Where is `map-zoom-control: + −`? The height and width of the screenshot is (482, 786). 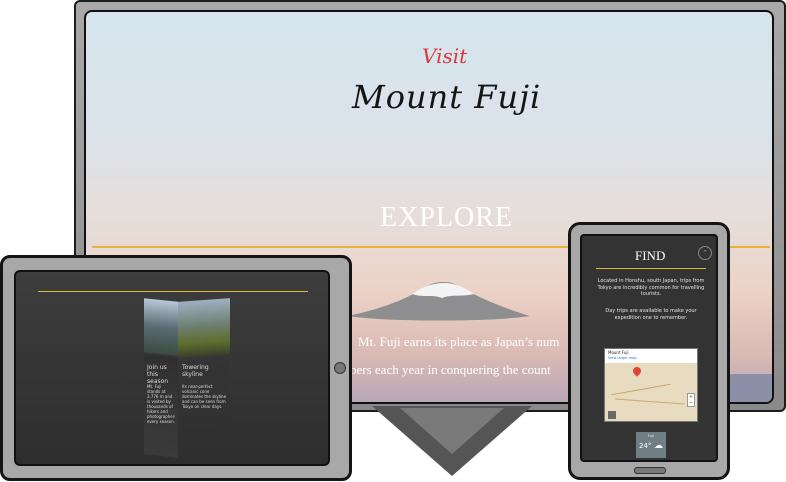 map-zoom-control: + − is located at coordinates (691, 400).